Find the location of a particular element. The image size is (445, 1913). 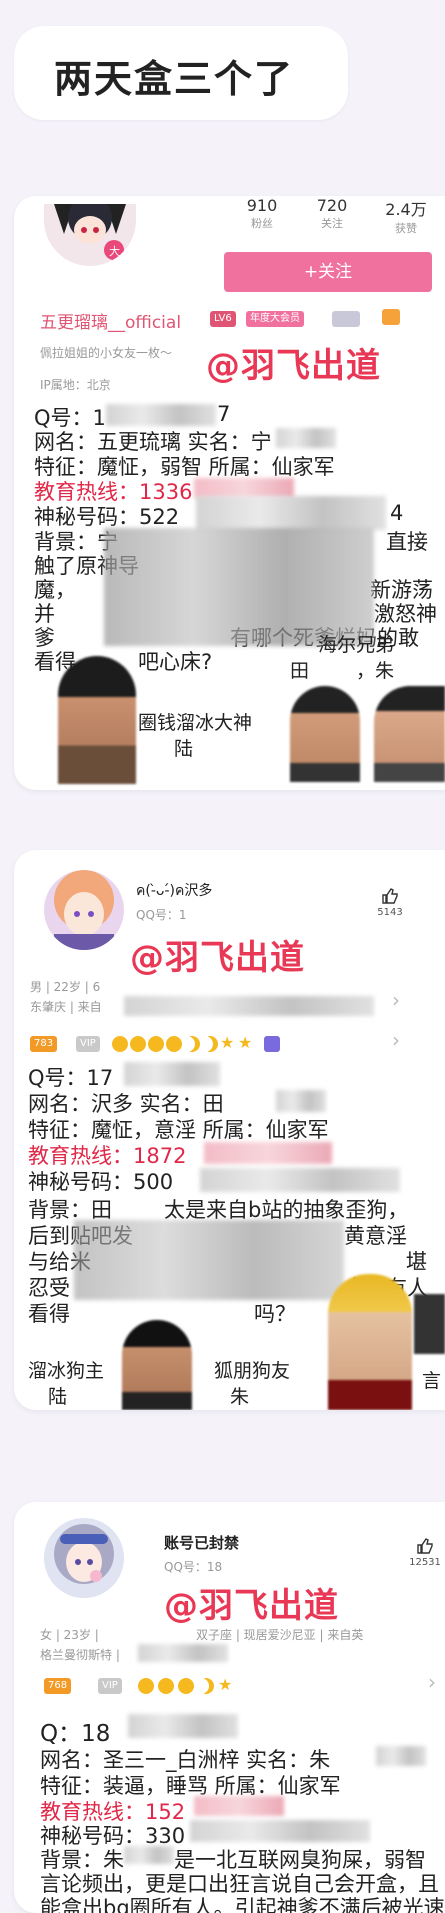

profile-info: 女 | 23岁 | is located at coordinates (69, 1635).